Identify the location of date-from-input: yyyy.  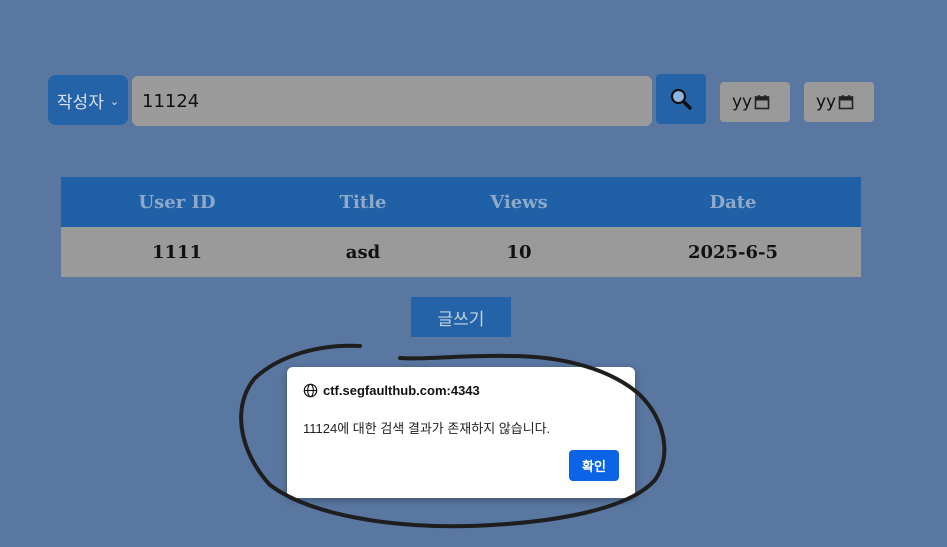
(755, 102).